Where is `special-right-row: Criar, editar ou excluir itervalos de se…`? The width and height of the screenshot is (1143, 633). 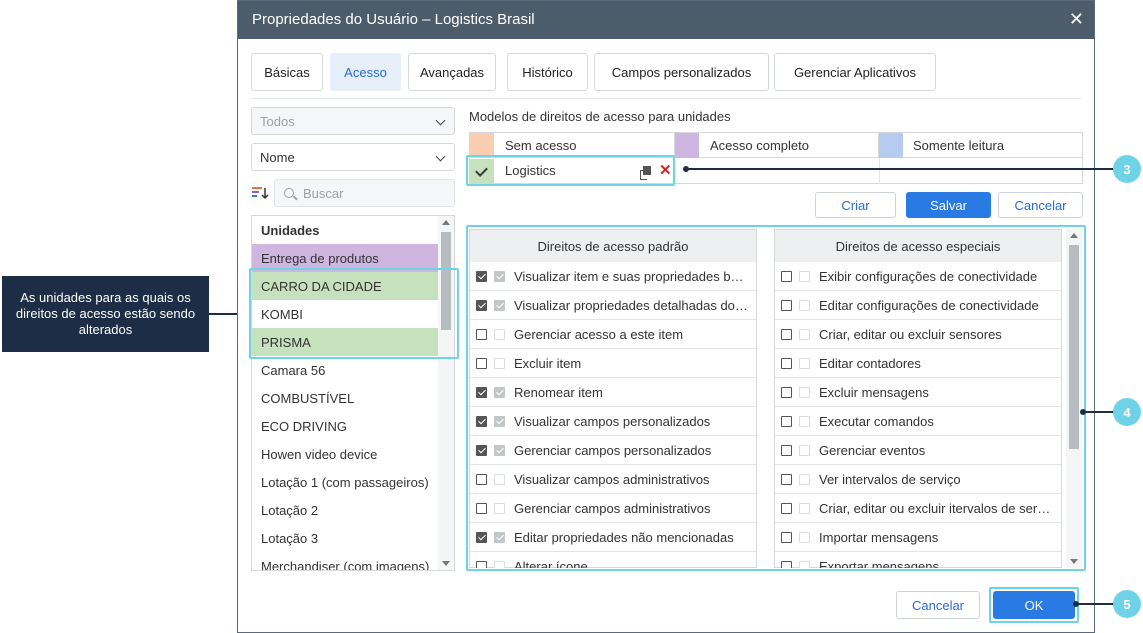 special-right-row: Criar, editar ou excluir itervalos de se… is located at coordinates (918, 508).